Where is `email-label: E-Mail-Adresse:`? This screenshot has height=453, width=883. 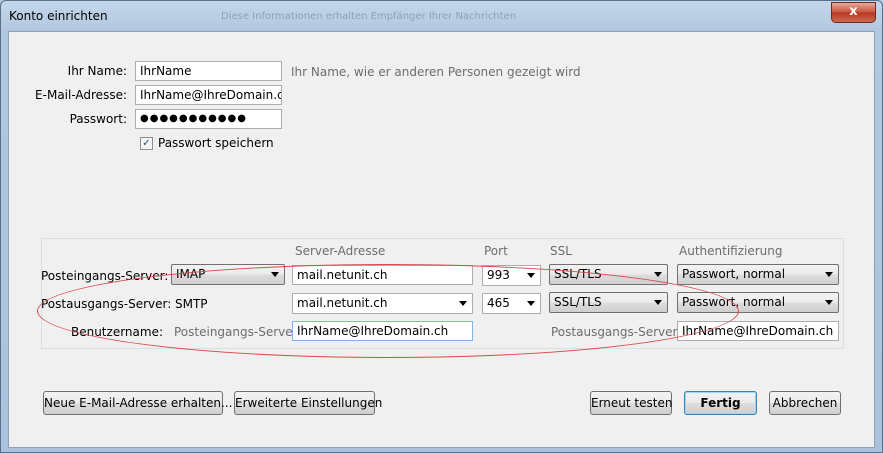
email-label: E-Mail-Adresse: is located at coordinates (81, 95).